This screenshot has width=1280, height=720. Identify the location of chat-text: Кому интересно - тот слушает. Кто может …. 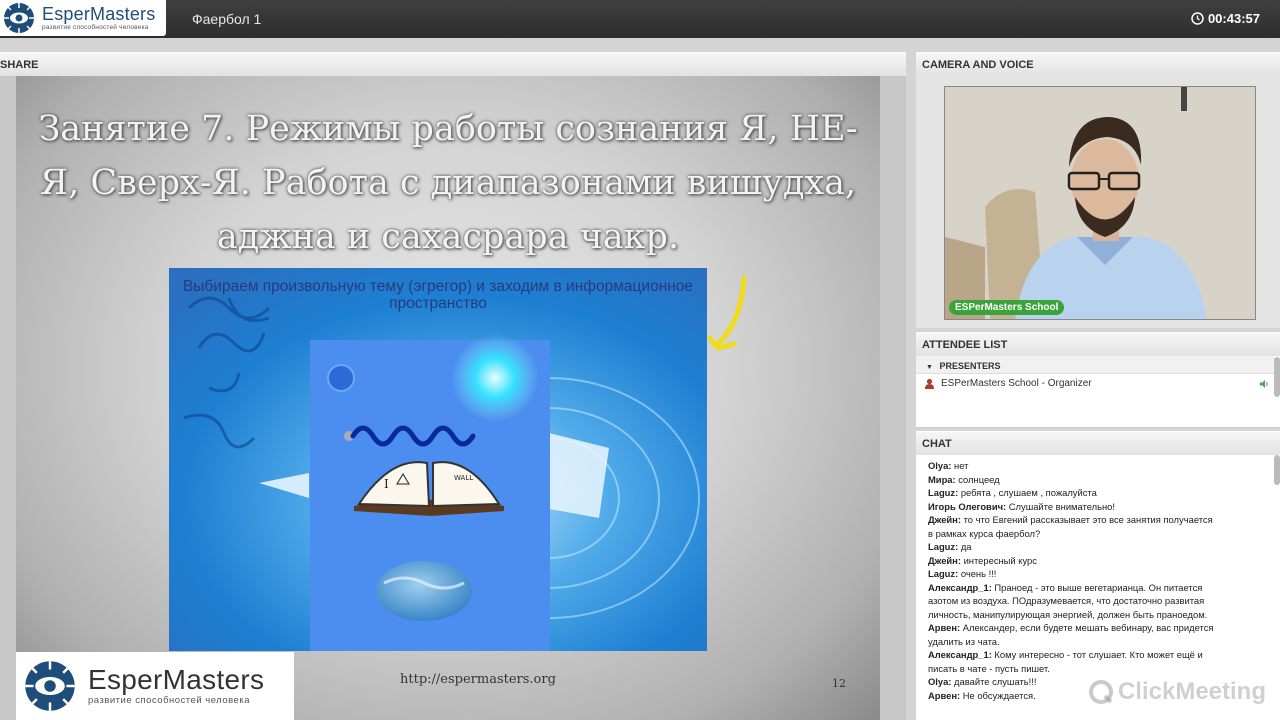
(1097, 654).